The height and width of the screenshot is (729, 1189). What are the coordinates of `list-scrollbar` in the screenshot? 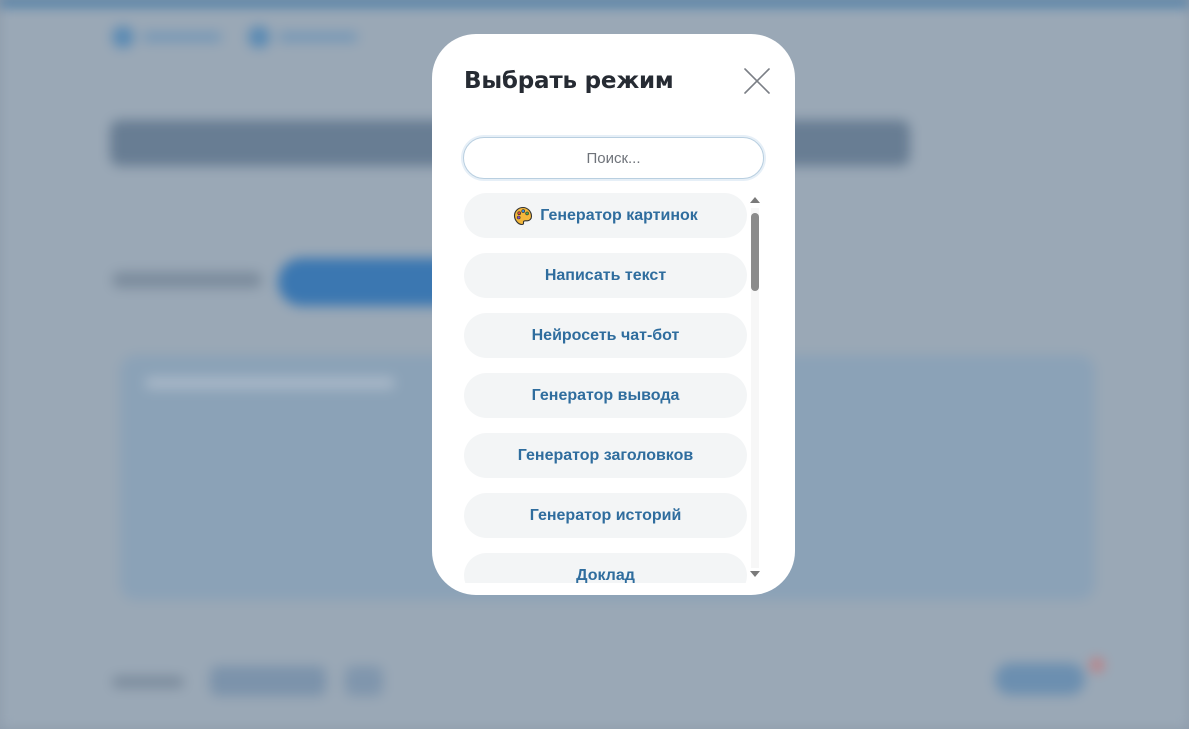 It's located at (755, 387).